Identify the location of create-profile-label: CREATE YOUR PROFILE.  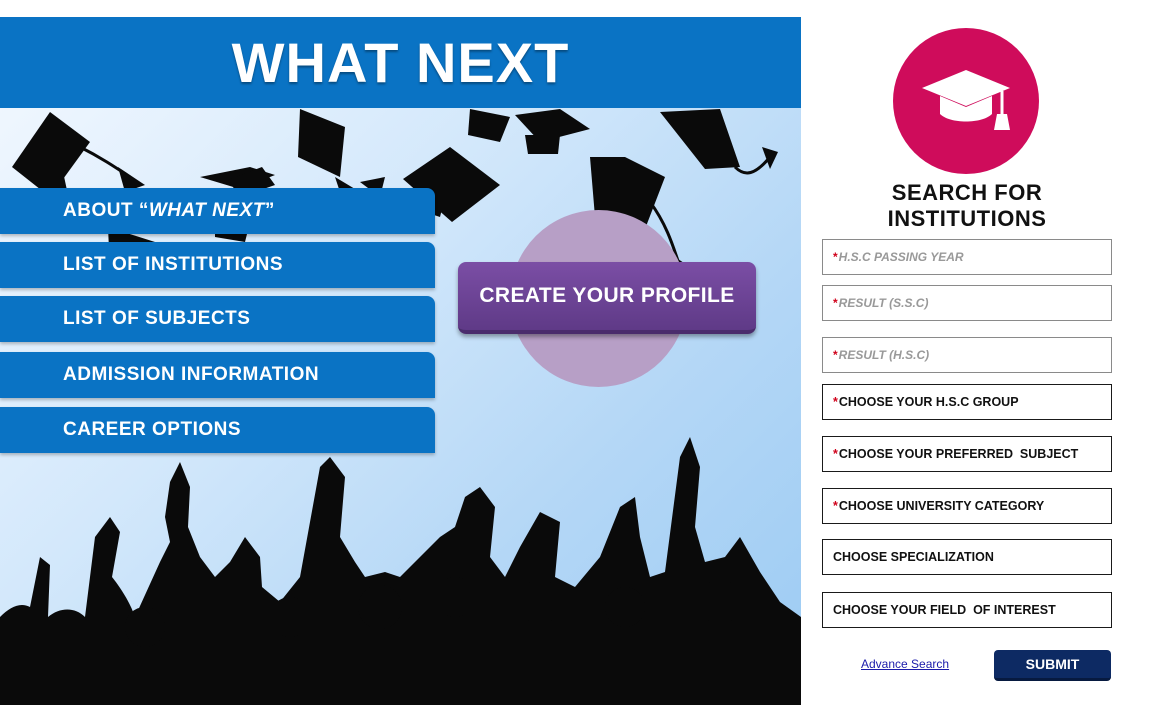
(607, 295).